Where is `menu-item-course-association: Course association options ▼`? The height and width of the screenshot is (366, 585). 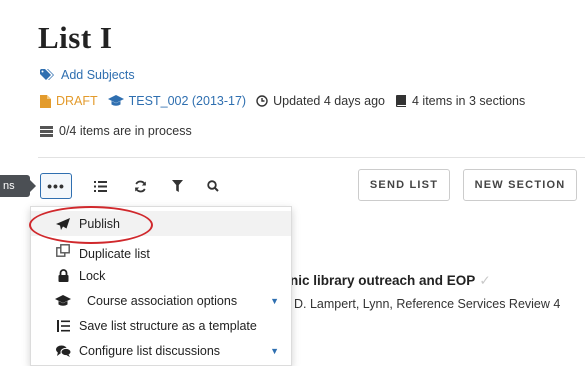 menu-item-course-association: Course association options ▼ is located at coordinates (161, 300).